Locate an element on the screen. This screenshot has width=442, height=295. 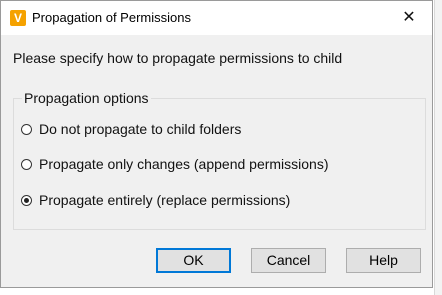
background-window-edge is located at coordinates (438, 147).